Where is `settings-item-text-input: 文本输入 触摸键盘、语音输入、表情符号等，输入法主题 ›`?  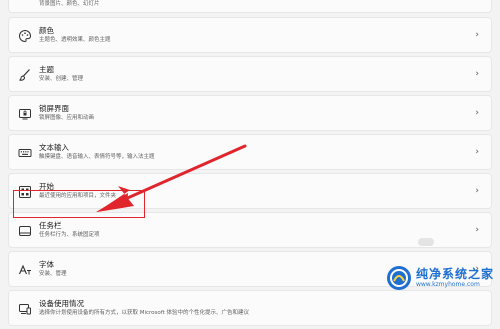
settings-item-text-input: 文本输入 触摸键盘、语音输入、表情符号等，输入法主题 › is located at coordinates (250, 152).